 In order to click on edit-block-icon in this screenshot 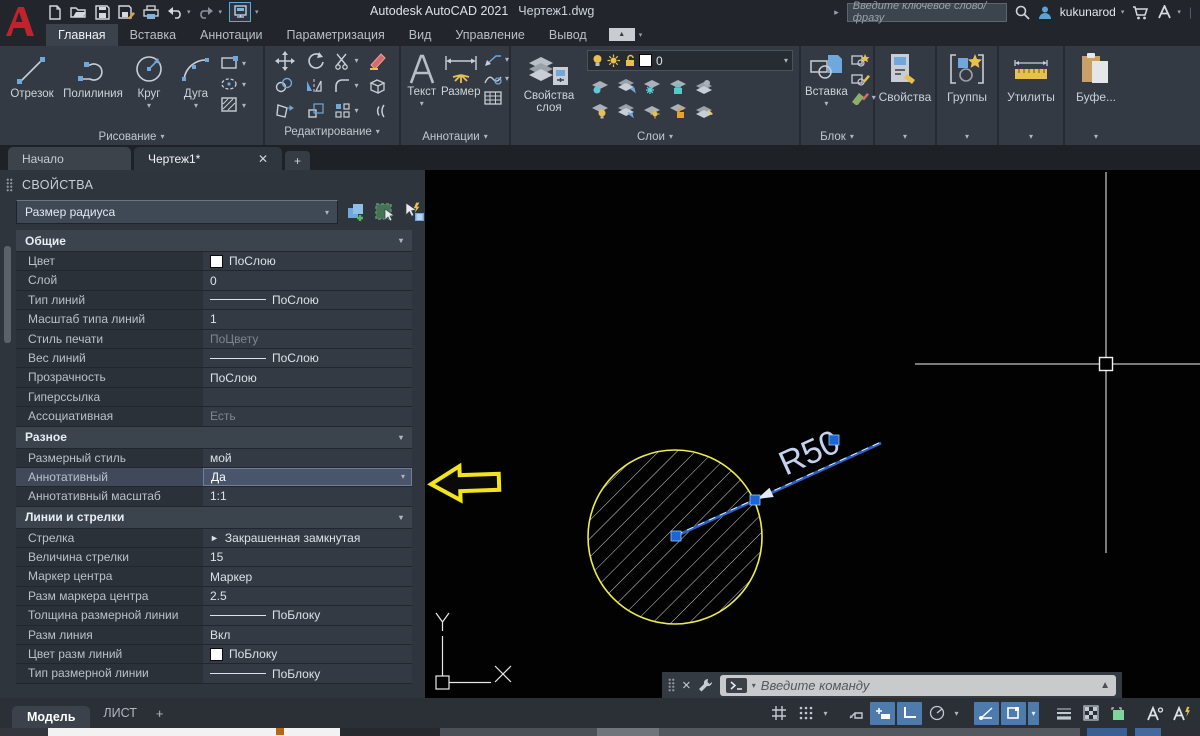, I will do `click(863, 78)`.